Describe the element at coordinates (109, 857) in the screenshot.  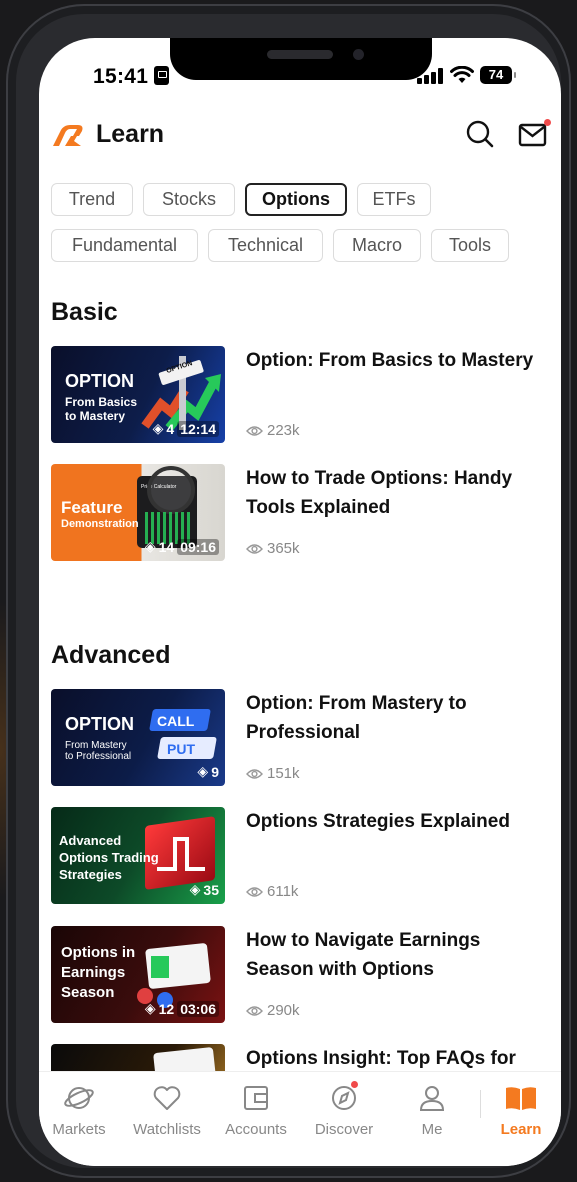
I see `thumb-line: Options Trading` at that location.